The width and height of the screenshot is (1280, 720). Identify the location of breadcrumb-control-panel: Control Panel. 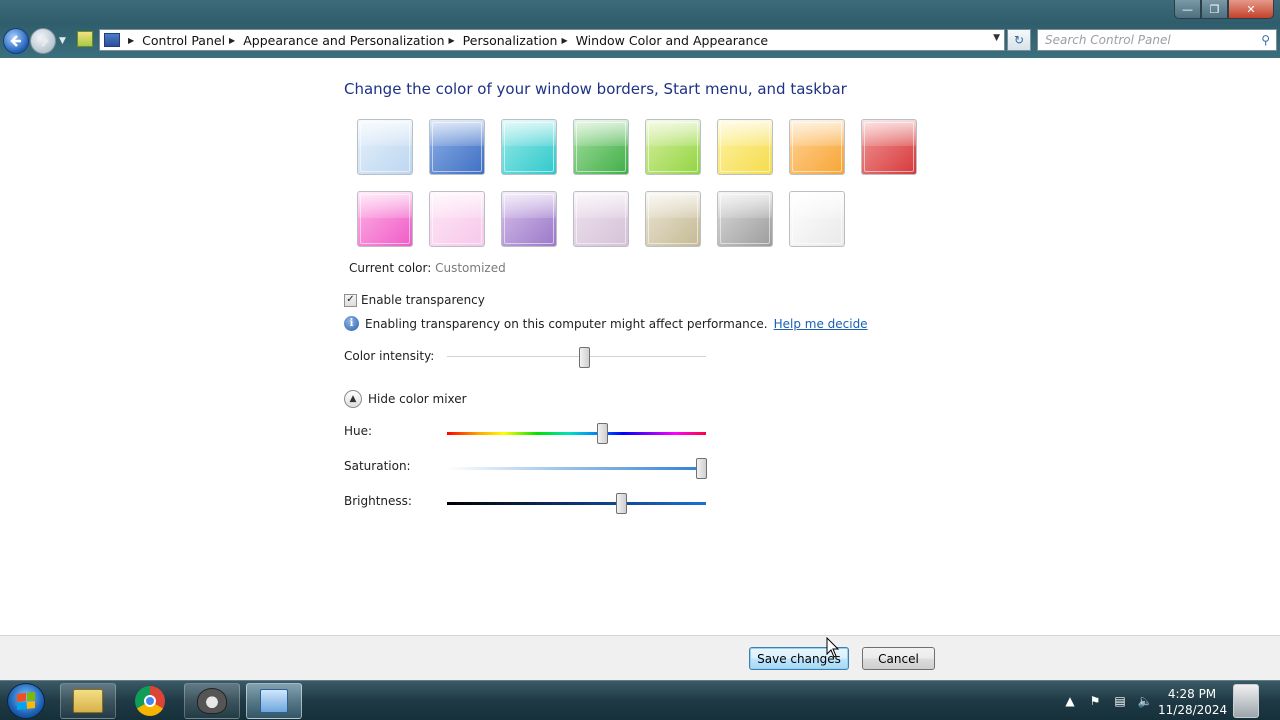
(183, 40).